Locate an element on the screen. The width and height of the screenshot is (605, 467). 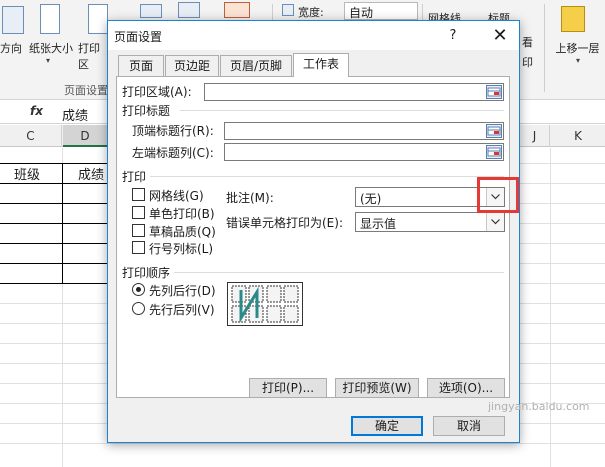
width-icon is located at coordinates (288, 10).